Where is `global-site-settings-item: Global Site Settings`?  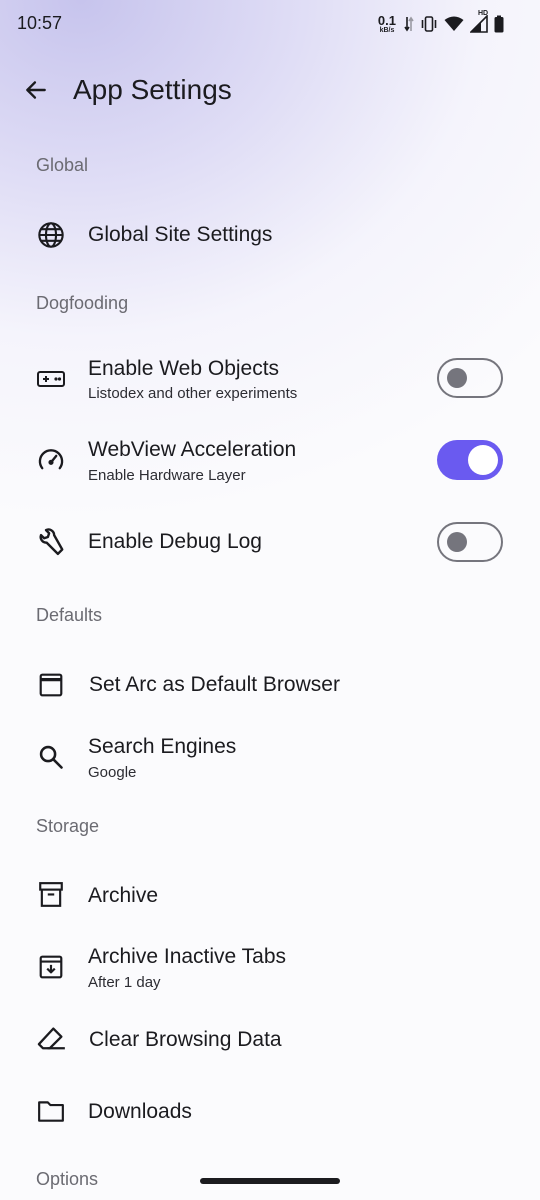
global-site-settings-item: Global Site Settings is located at coordinates (270, 235).